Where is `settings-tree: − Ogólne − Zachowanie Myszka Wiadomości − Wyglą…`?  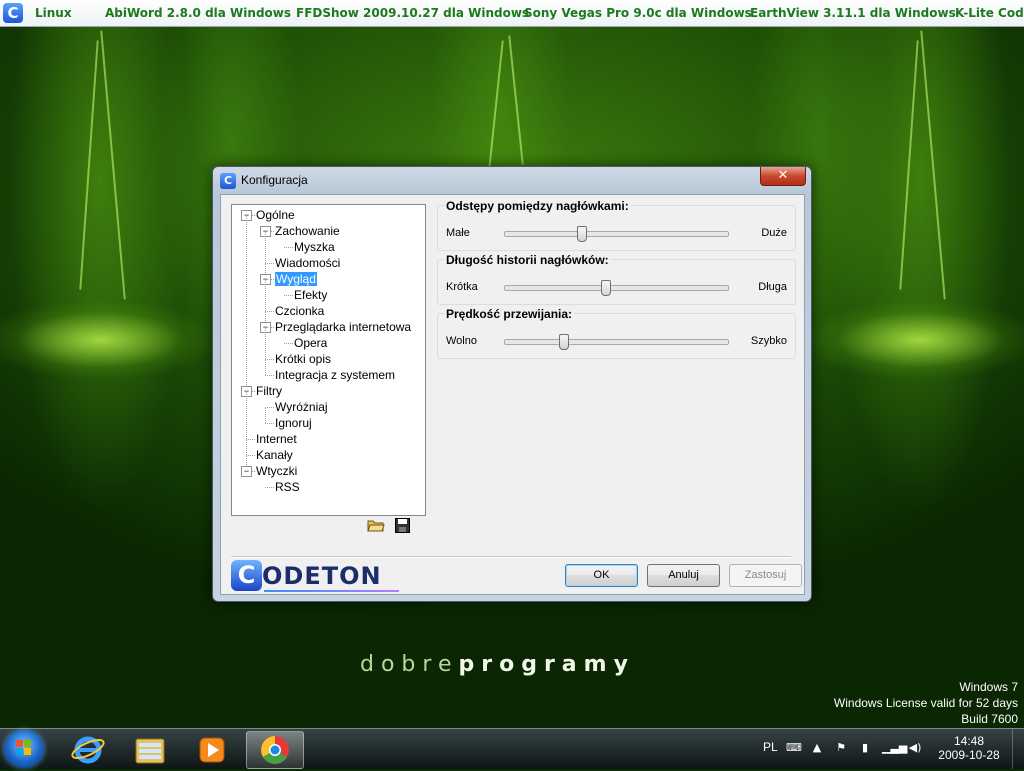
settings-tree: − Ogólne − Zachowanie Myszka Wiadomości − Wyglą… is located at coordinates (328, 360).